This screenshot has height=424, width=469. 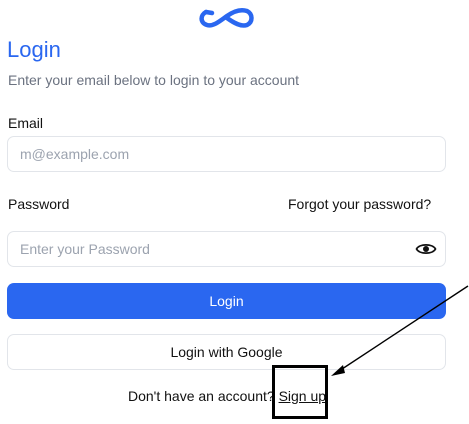 I want to click on password-field-container, so click(x=226, y=249).